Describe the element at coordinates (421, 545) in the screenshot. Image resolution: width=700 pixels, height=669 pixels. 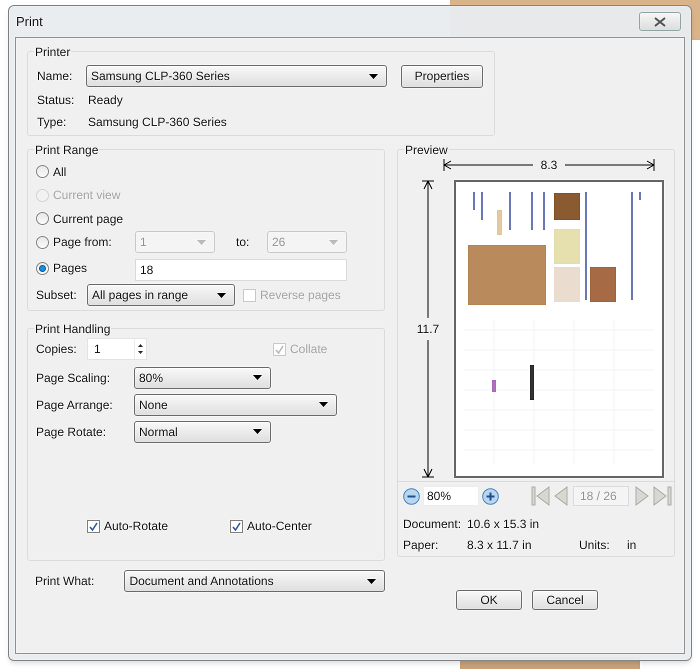
I see `field-label: Paper:` at that location.